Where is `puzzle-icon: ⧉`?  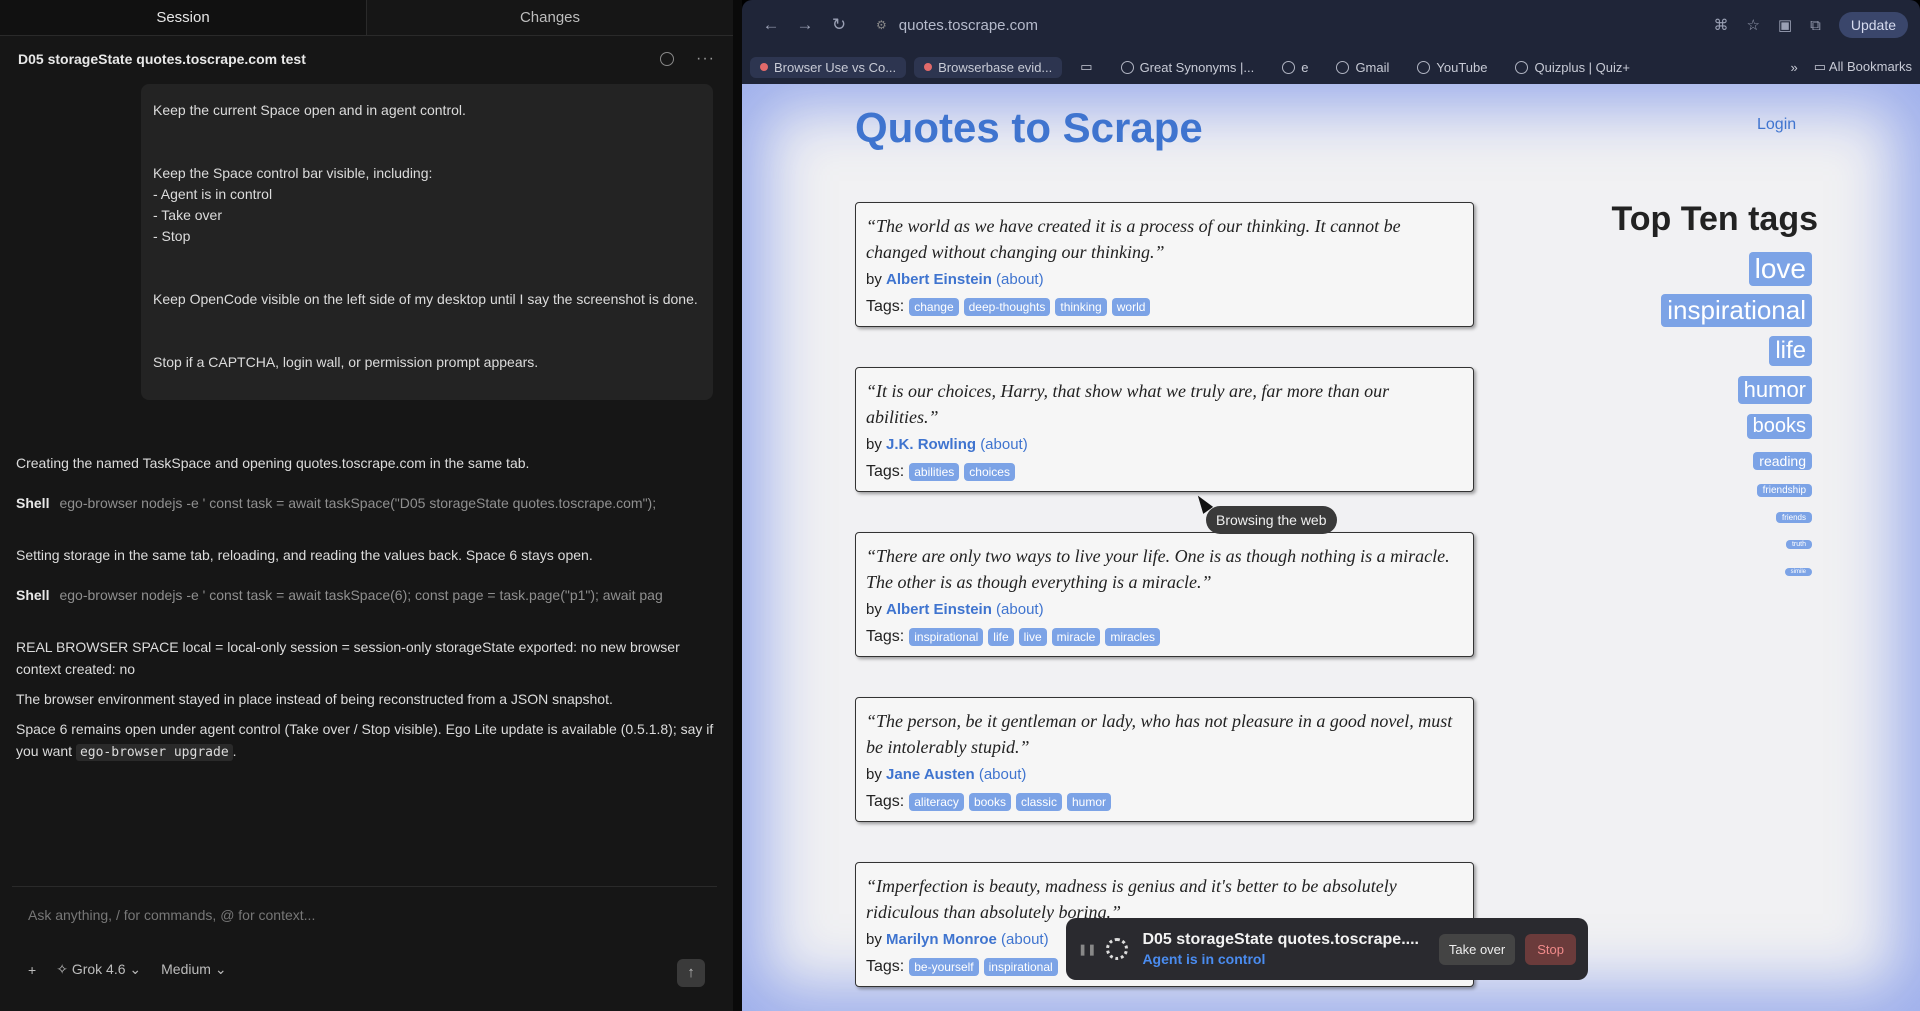
puzzle-icon: ⧉ is located at coordinates (1815, 25).